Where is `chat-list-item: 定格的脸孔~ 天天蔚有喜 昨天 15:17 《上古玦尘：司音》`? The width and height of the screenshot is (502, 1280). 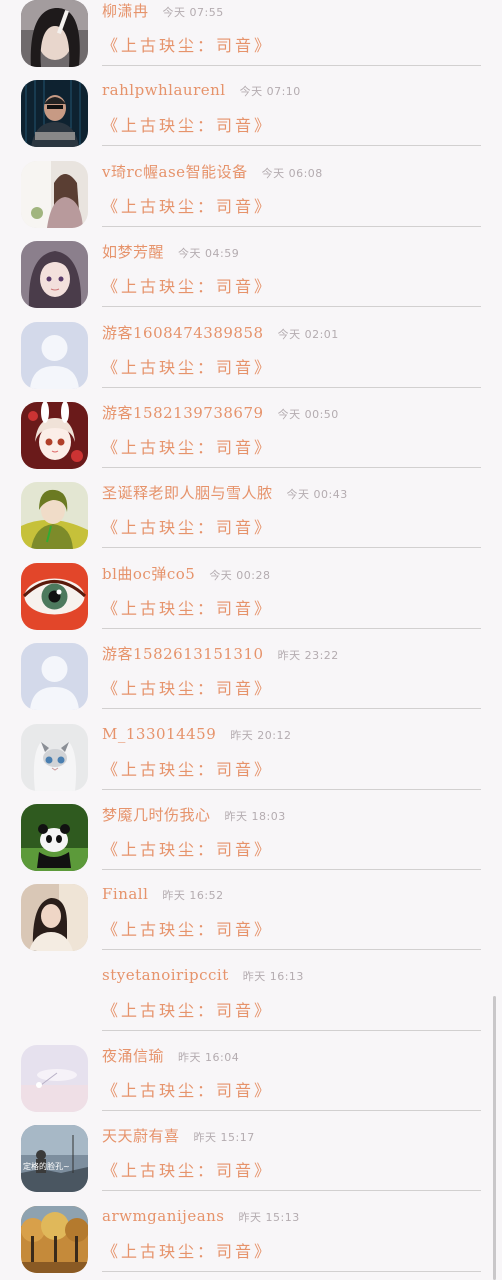 chat-list-item: 定格的脸孔~ 天天蔚有喜 昨天 15:17 《上古玦尘：司音》 is located at coordinates (251, 1153).